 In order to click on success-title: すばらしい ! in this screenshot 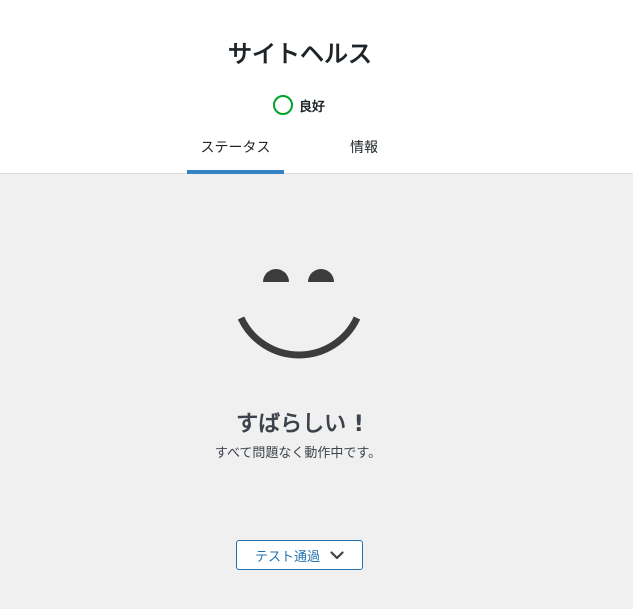, I will do `click(300, 424)`.